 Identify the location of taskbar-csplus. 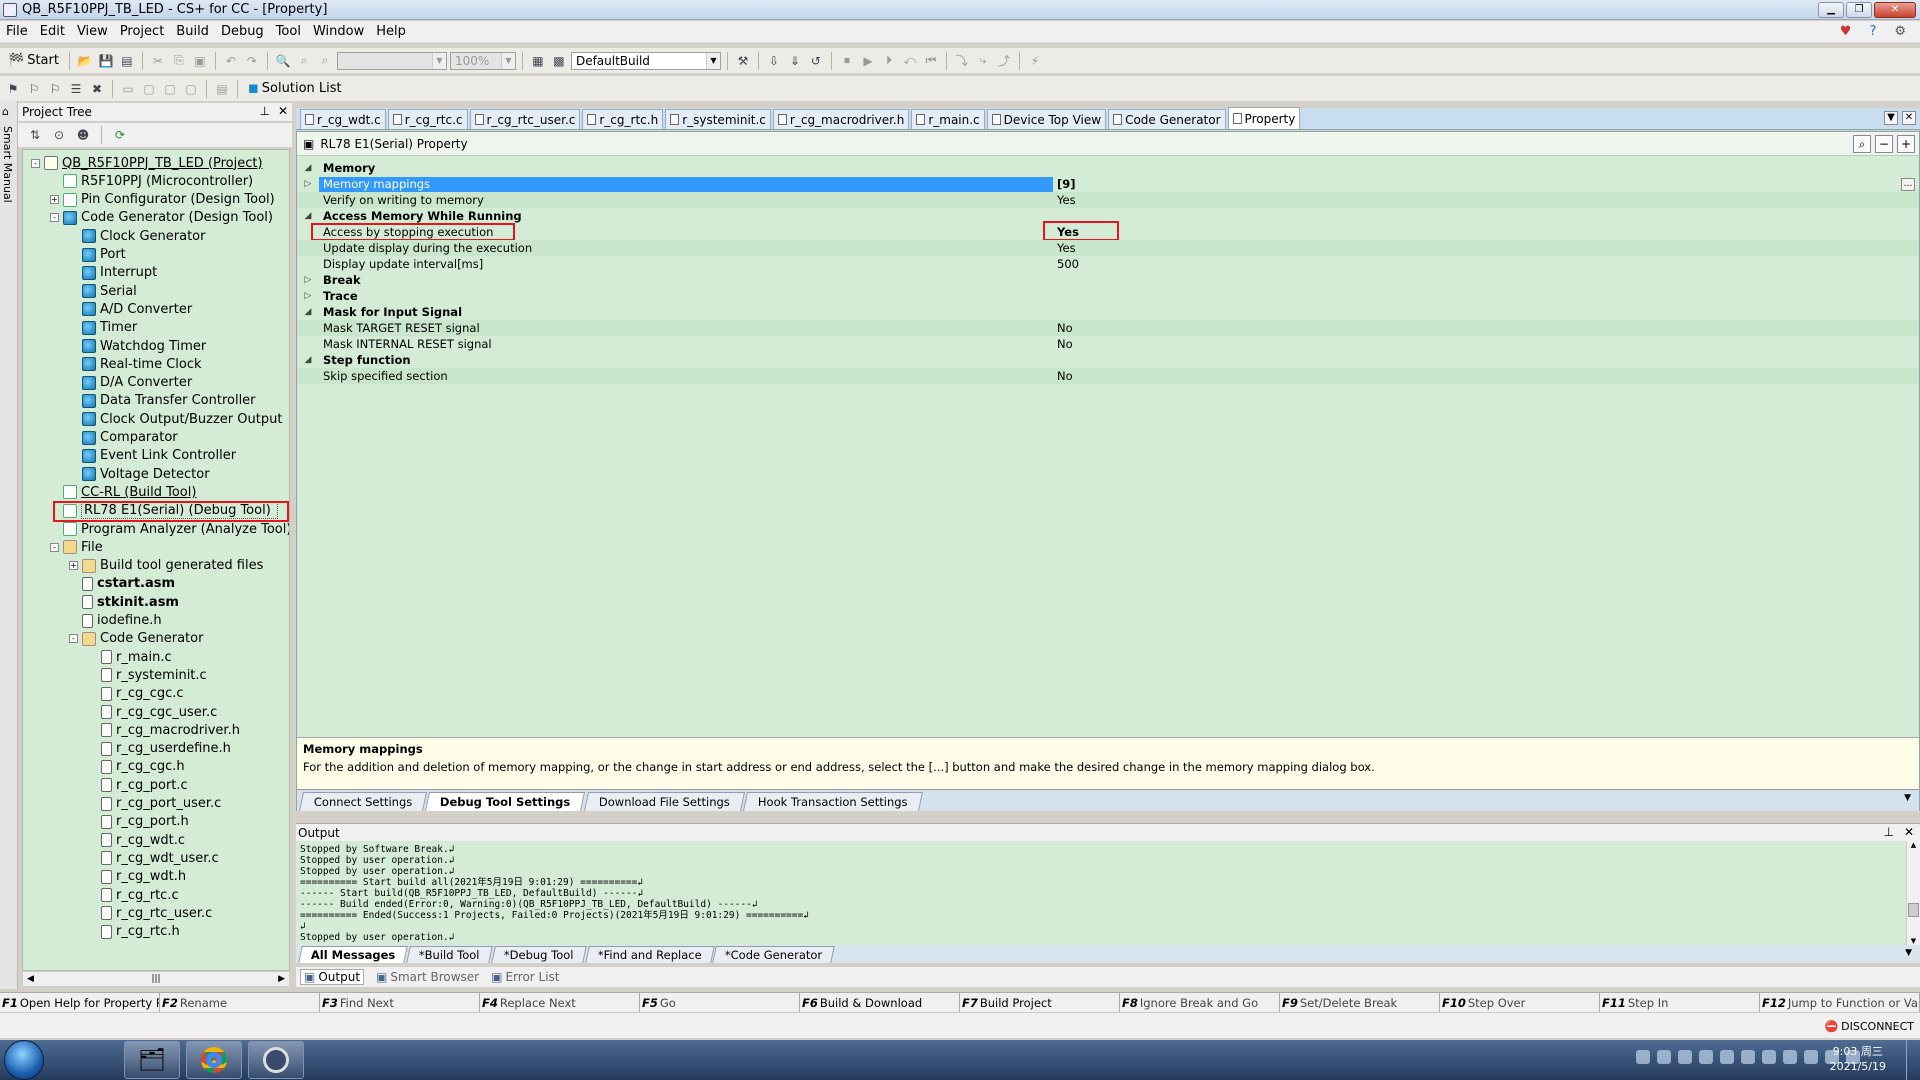
(276, 1060).